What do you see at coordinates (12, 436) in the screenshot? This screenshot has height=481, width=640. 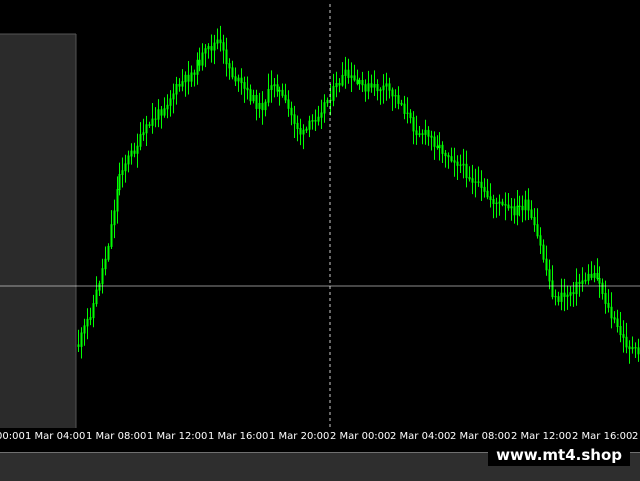 I see `time-tick-label: 00:00` at bounding box center [12, 436].